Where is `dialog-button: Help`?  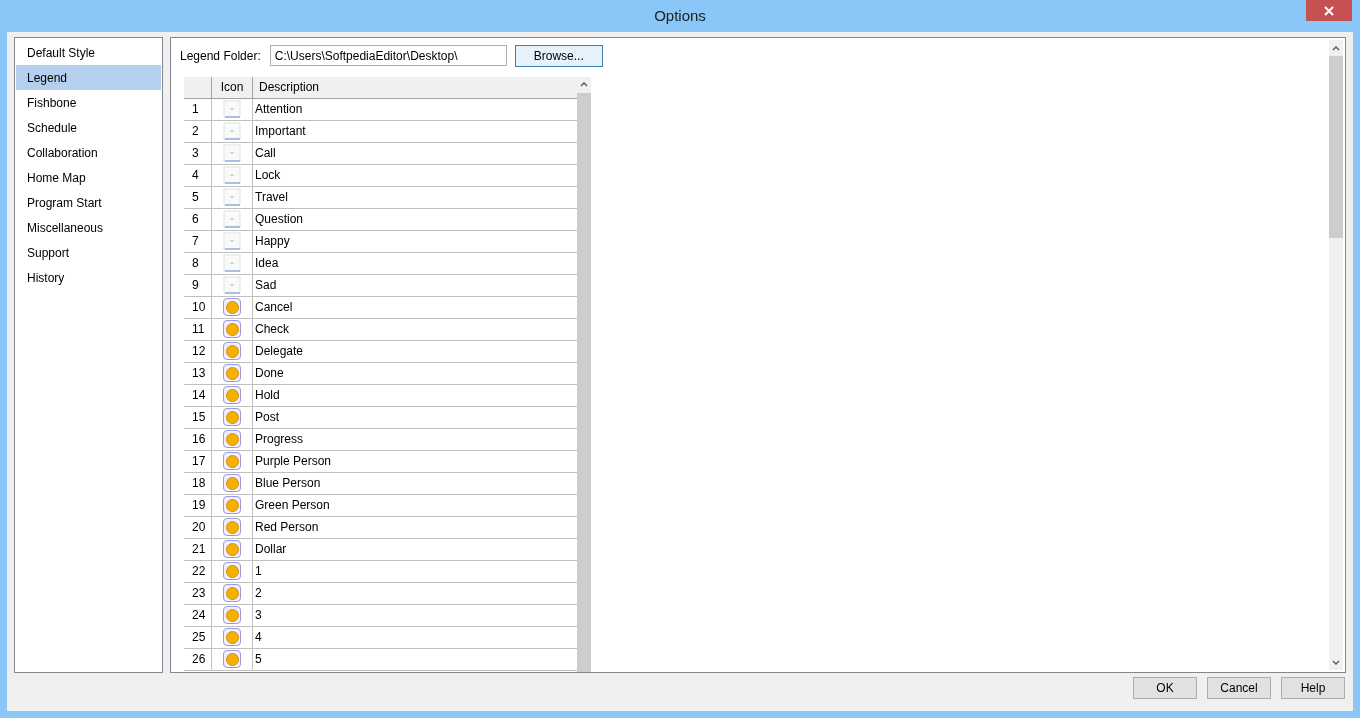 dialog-button: Help is located at coordinates (1313, 688).